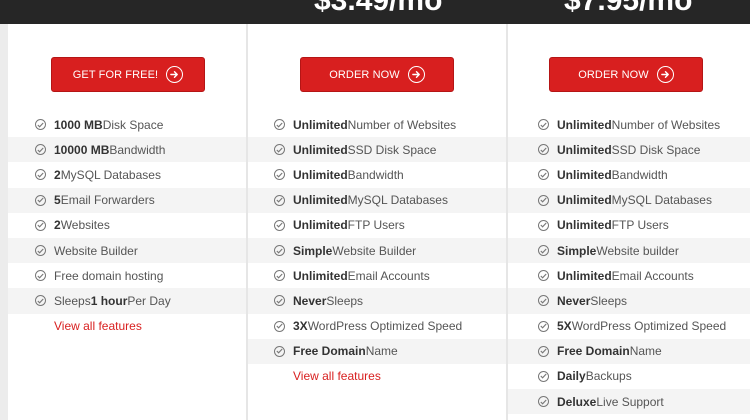 This screenshot has width=750, height=420. What do you see at coordinates (629, 402) in the screenshot?
I see `feature-row: Deluxe Live Support` at bounding box center [629, 402].